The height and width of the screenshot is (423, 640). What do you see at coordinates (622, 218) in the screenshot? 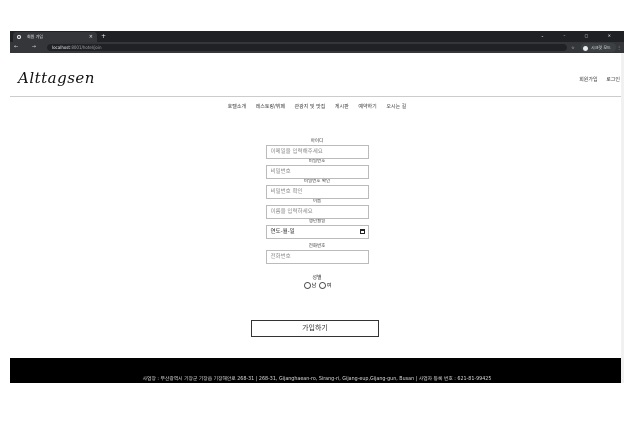
I see `scrollbar` at bounding box center [622, 218].